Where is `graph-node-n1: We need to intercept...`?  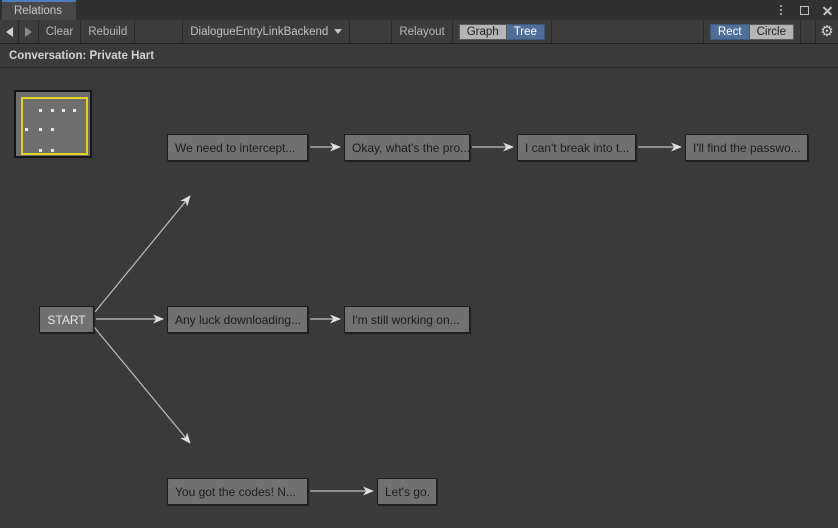 graph-node-n1: We need to intercept... is located at coordinates (237, 147).